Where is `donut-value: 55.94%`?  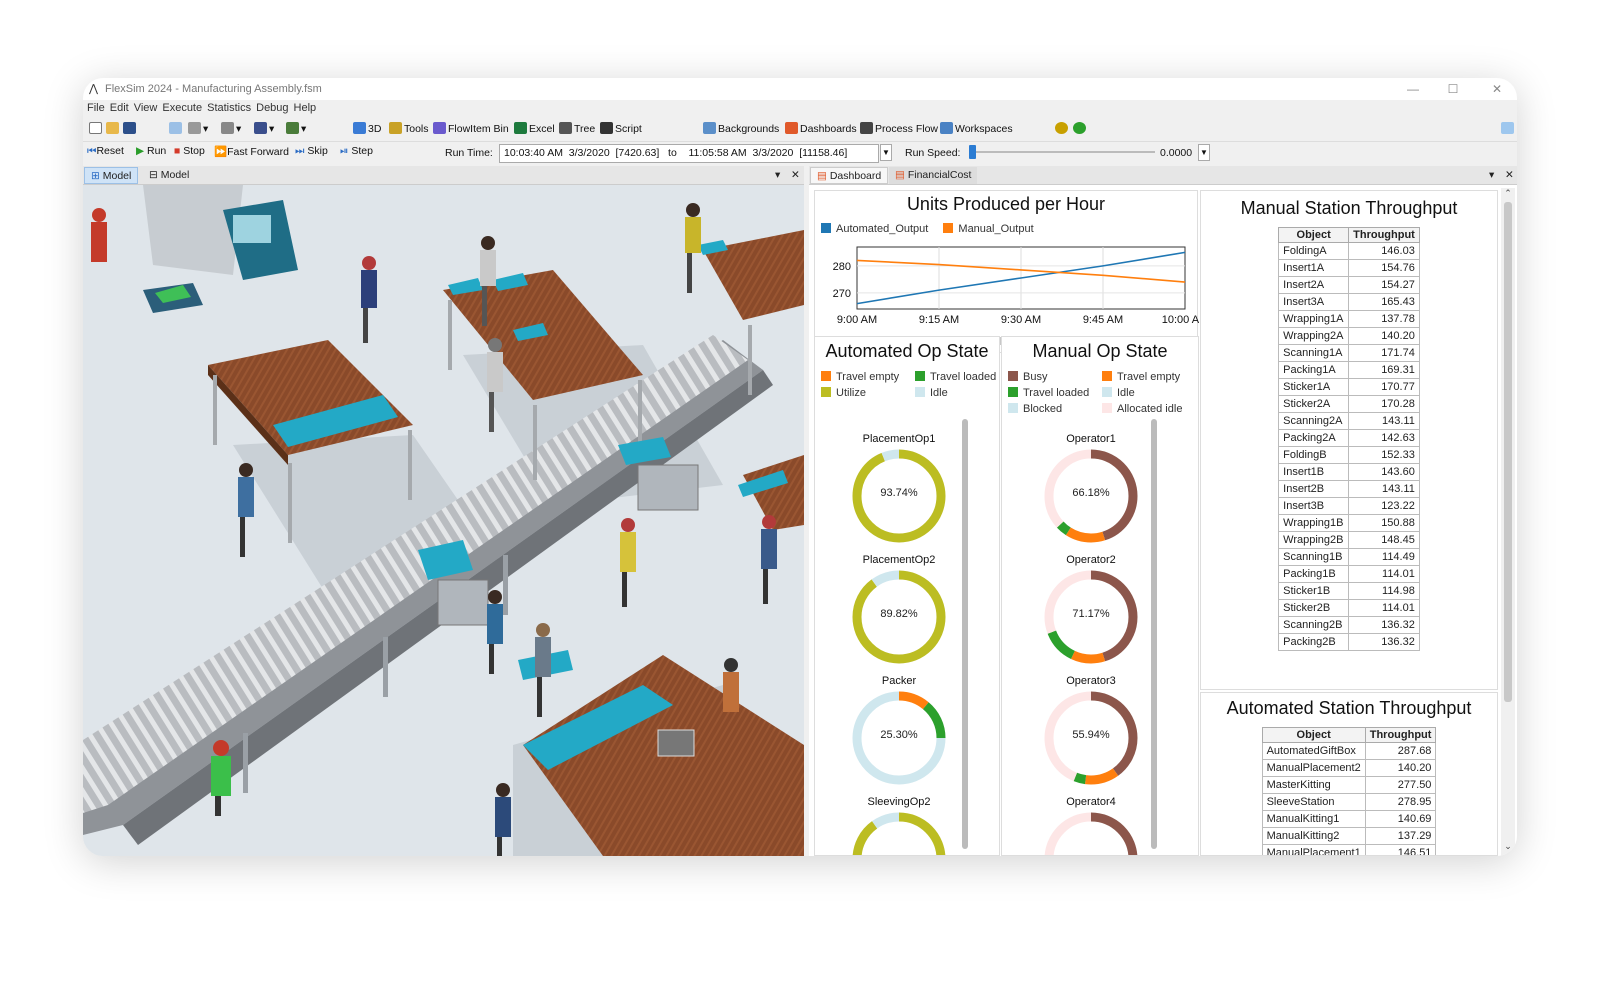
donut-value: 55.94% is located at coordinates (1091, 735).